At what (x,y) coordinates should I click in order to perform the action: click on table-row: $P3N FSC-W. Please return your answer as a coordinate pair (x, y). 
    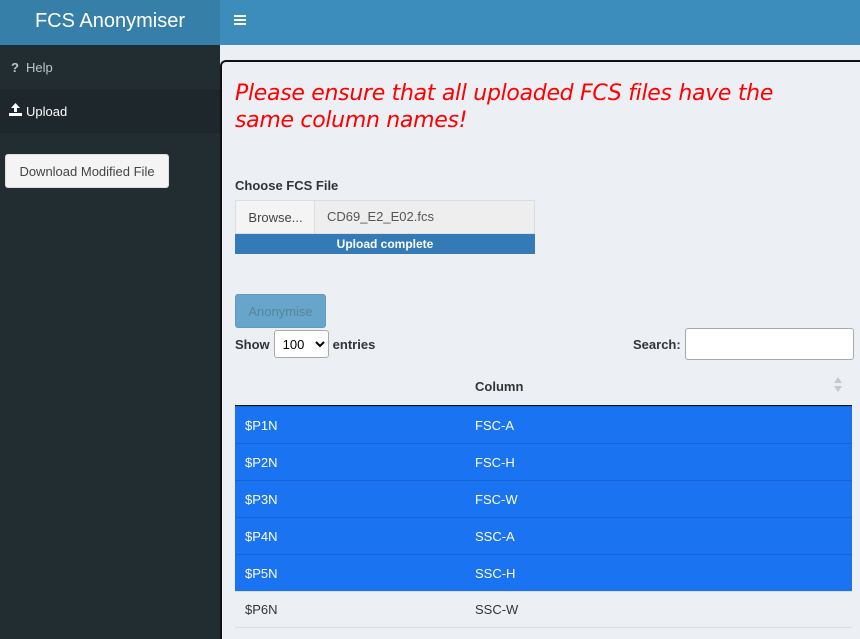
    Looking at the image, I should click on (543, 498).